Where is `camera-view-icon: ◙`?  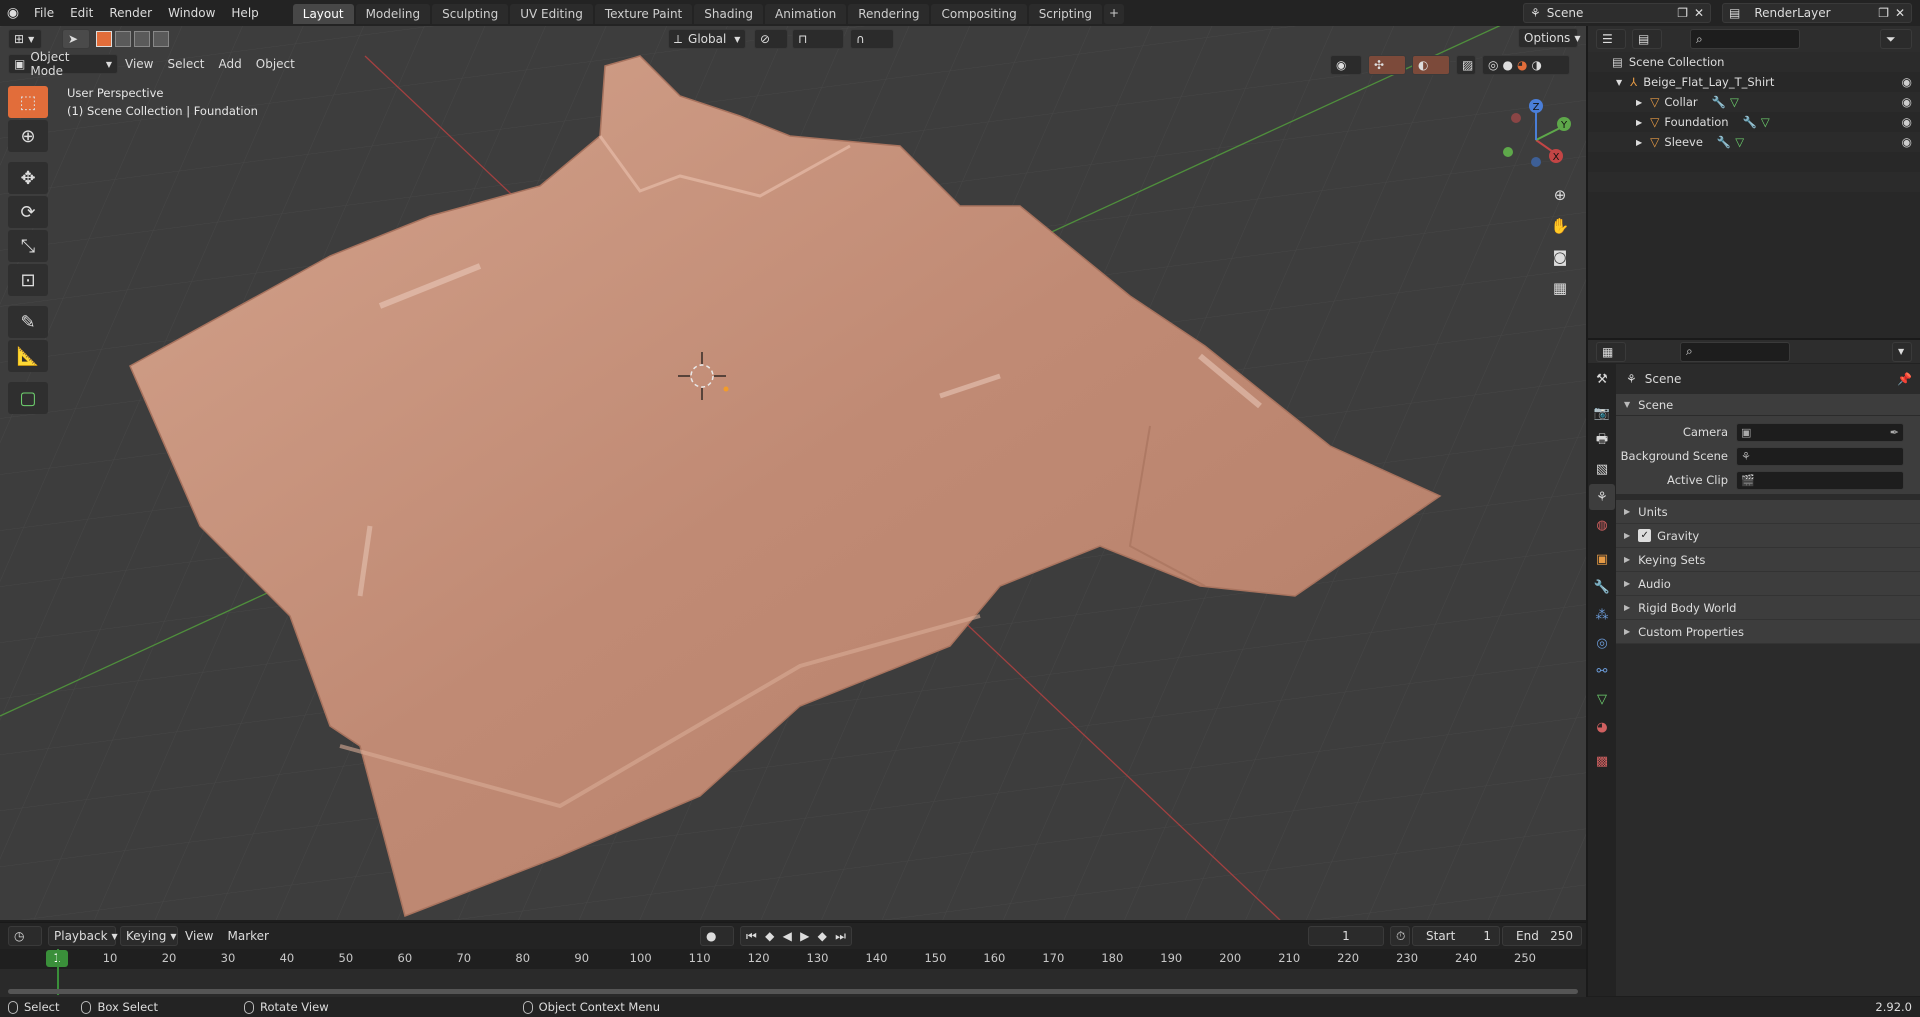 camera-view-icon: ◙ is located at coordinates (1560, 257).